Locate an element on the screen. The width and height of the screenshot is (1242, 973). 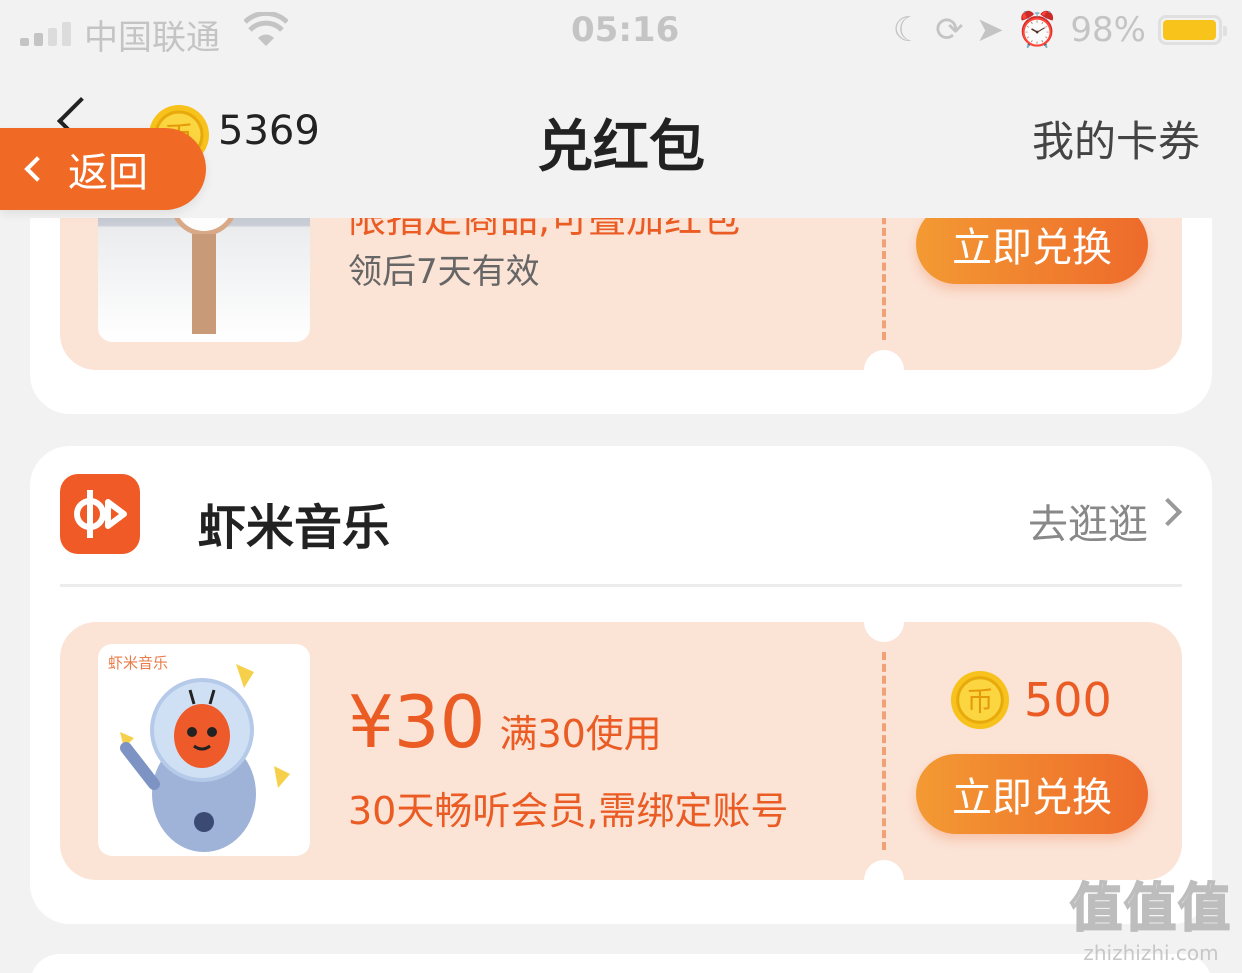
status-right: ☾ ⟳ ➤ ⏰ 98% is located at coordinates (1059, 30).